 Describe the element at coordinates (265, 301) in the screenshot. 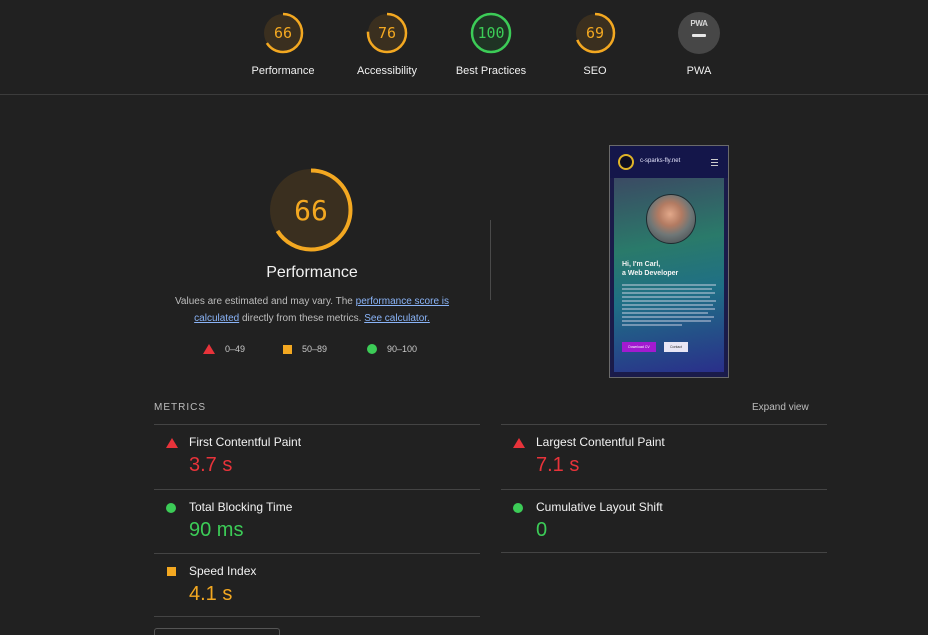

I see `description-text: Values are estimated and may vary. The` at that location.